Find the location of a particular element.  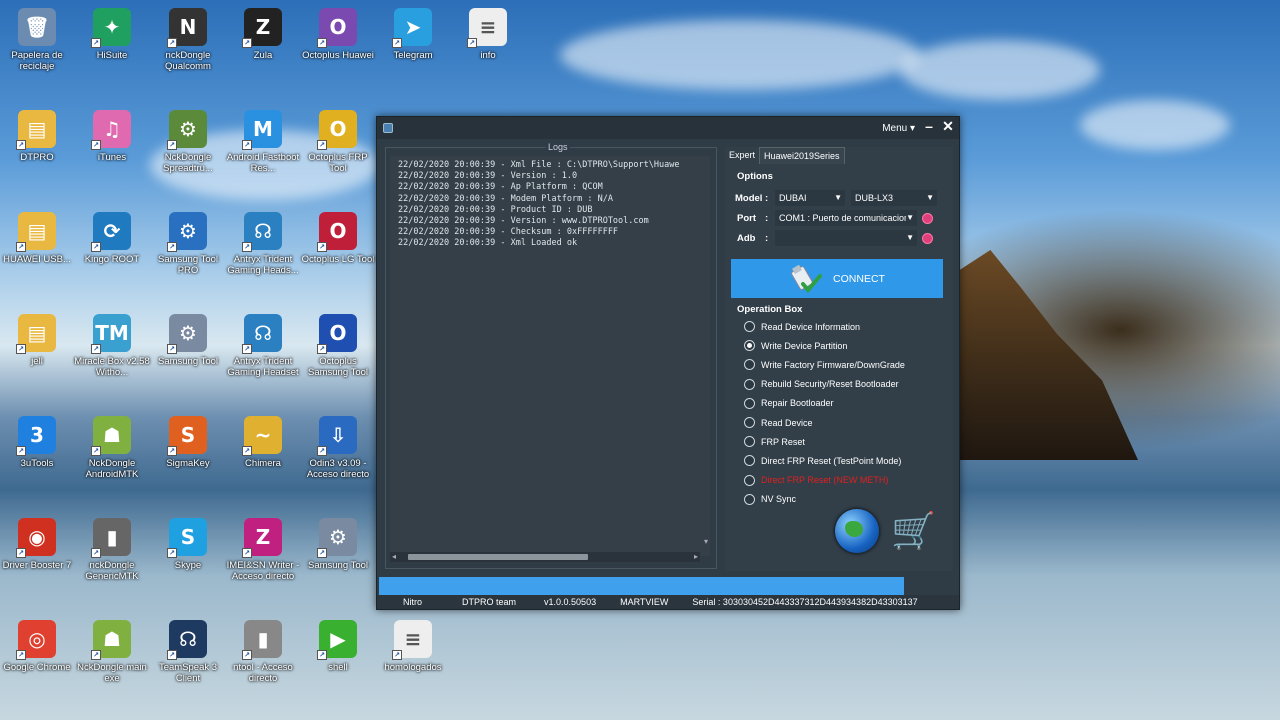

port-select: COM1 : Puerto de comunicacion ▼ is located at coordinates (846, 218).